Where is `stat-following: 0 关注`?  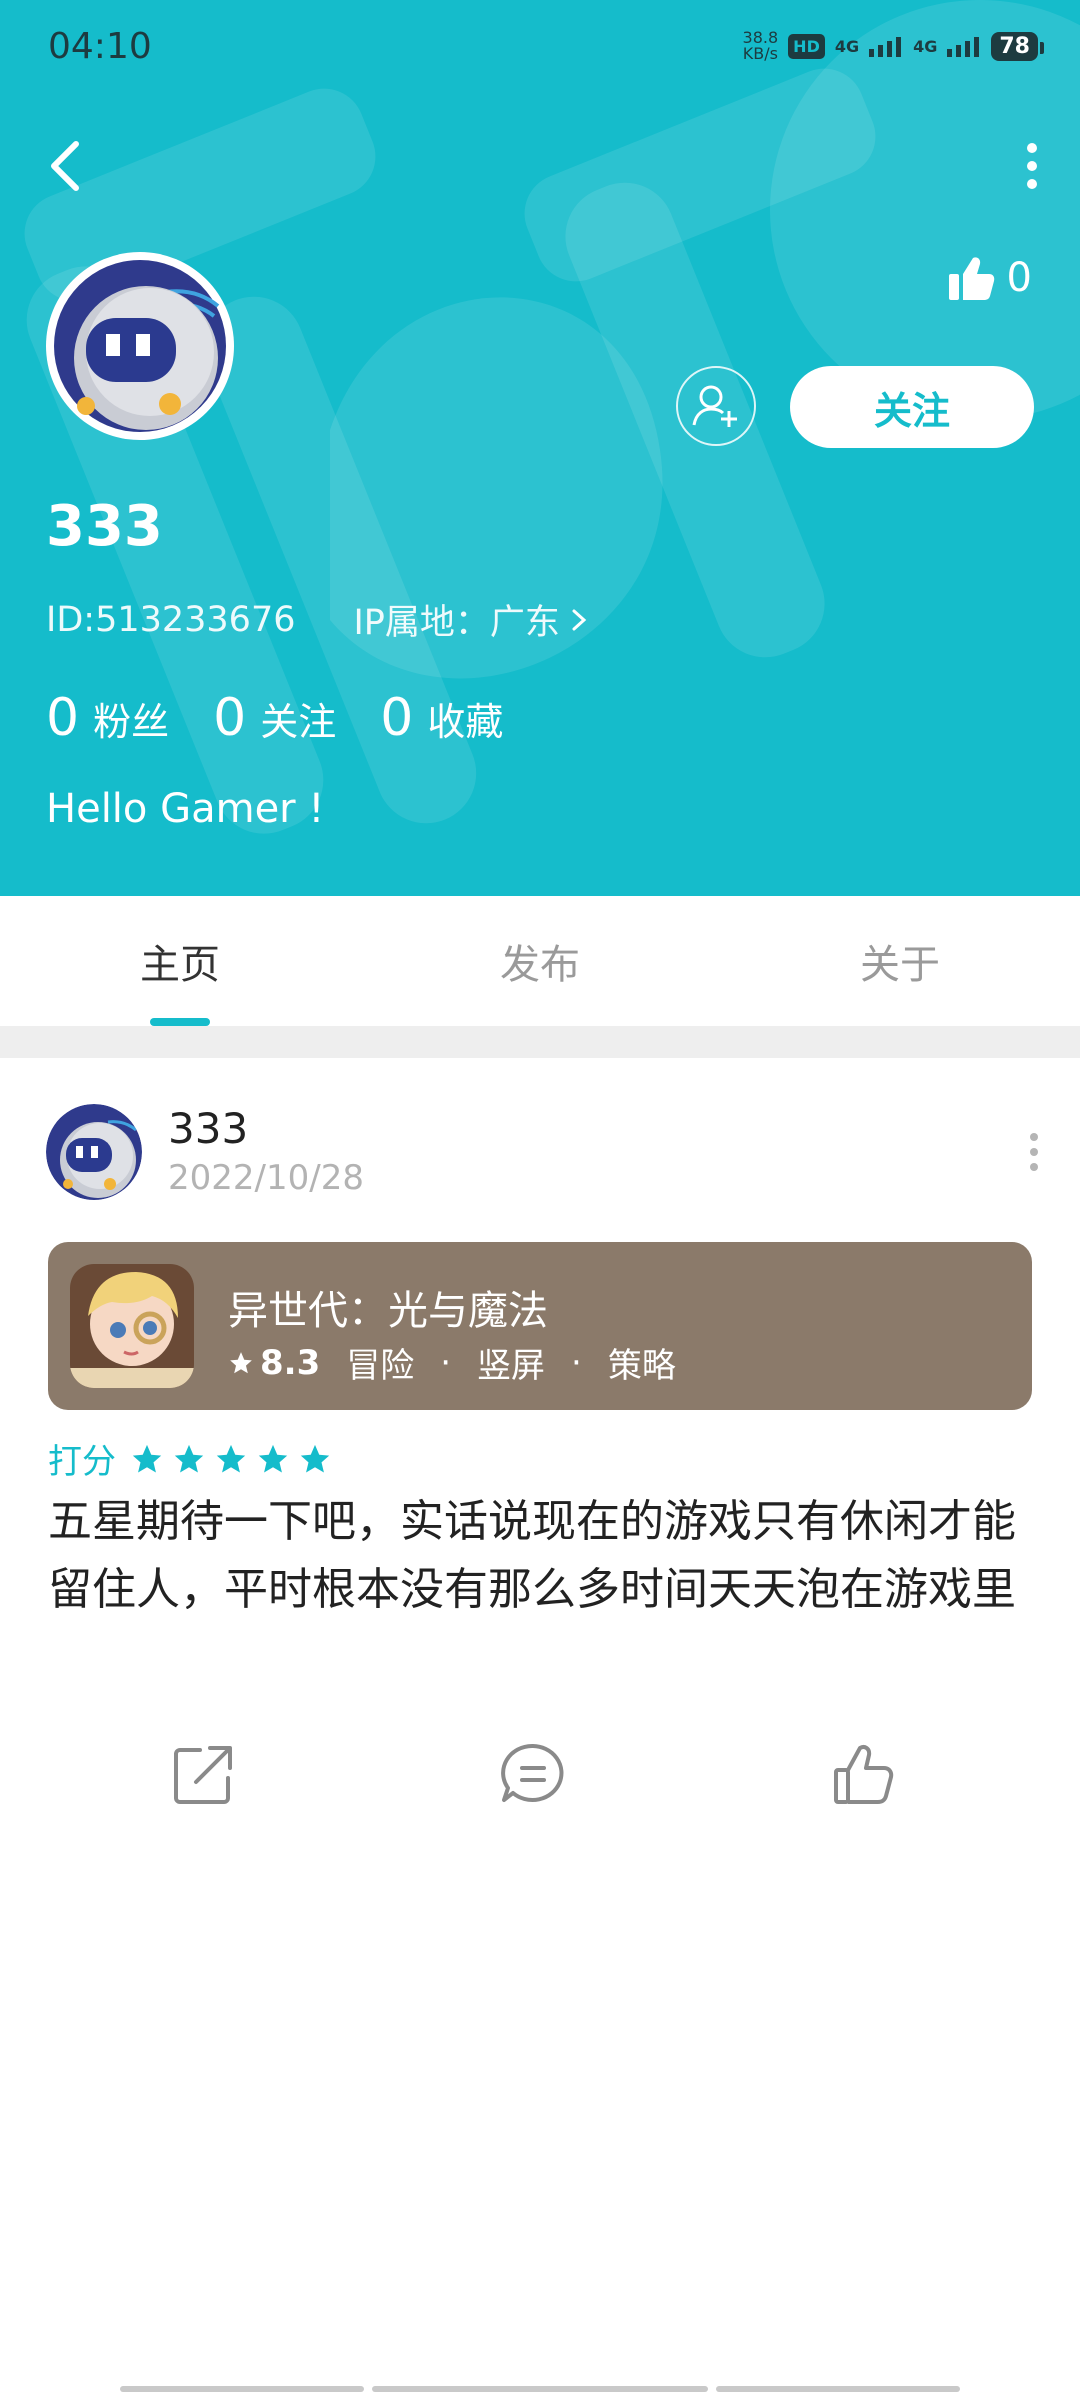
stat-following: 0 关注 is located at coordinates (274, 718).